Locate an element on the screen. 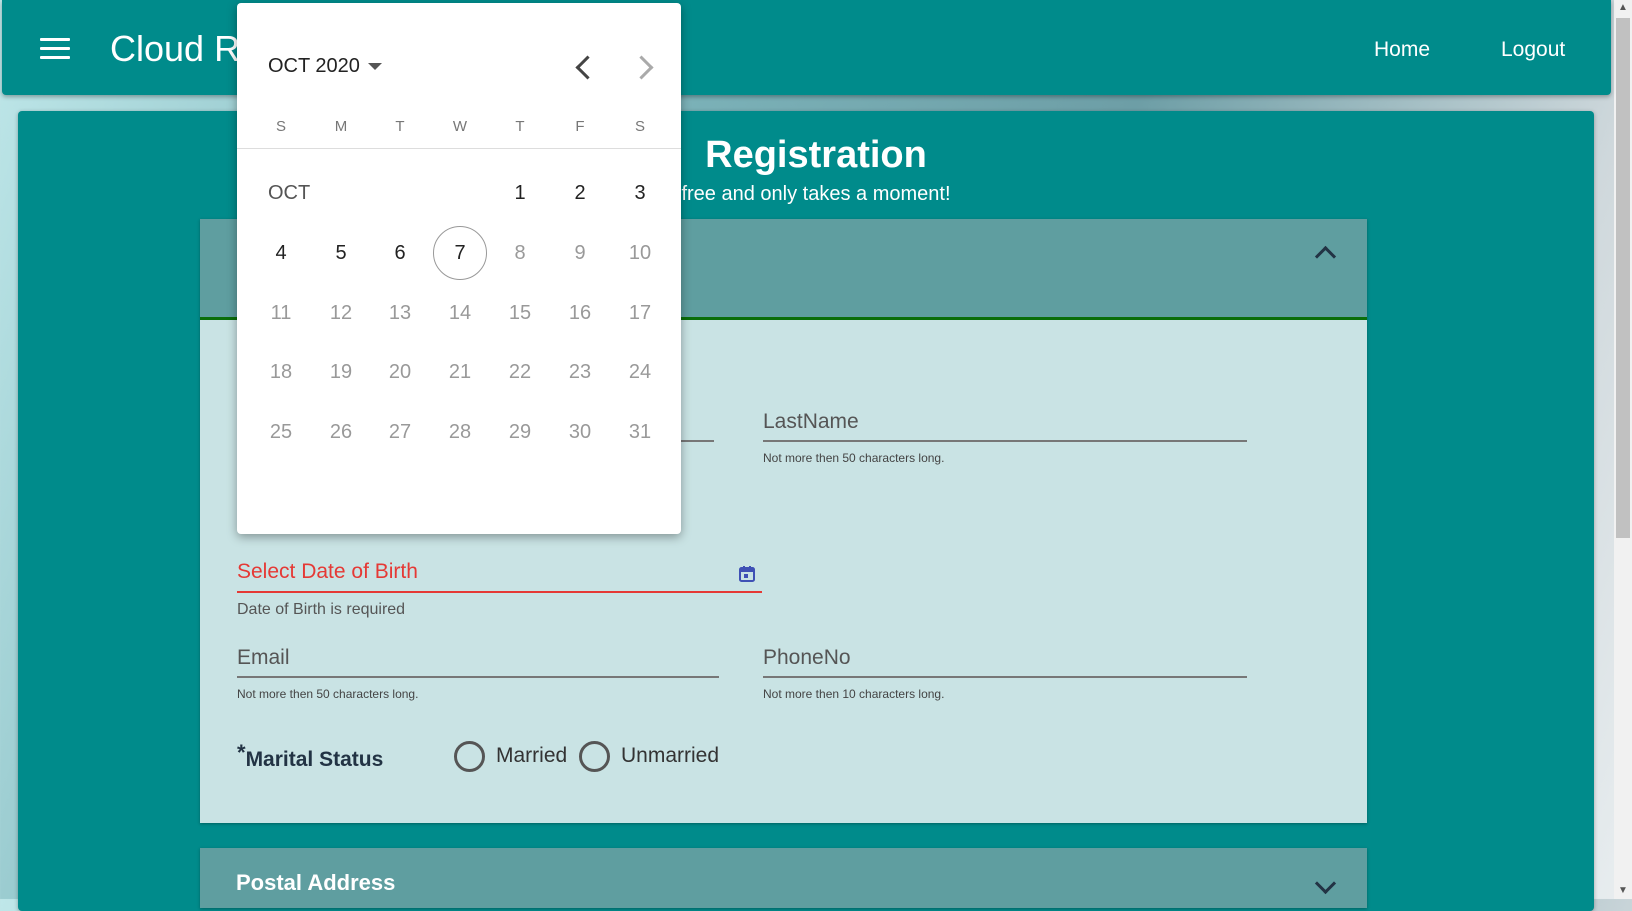 The width and height of the screenshot is (1632, 911). postal-address-title: Postal Address is located at coordinates (316, 882).